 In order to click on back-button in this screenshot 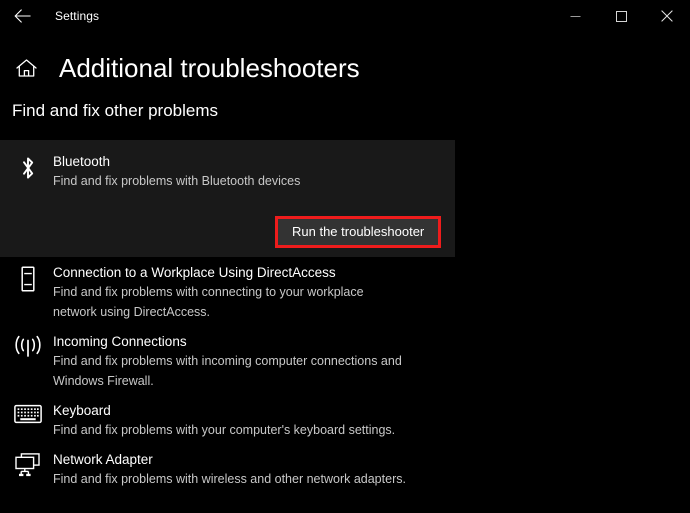, I will do `click(22, 16)`.